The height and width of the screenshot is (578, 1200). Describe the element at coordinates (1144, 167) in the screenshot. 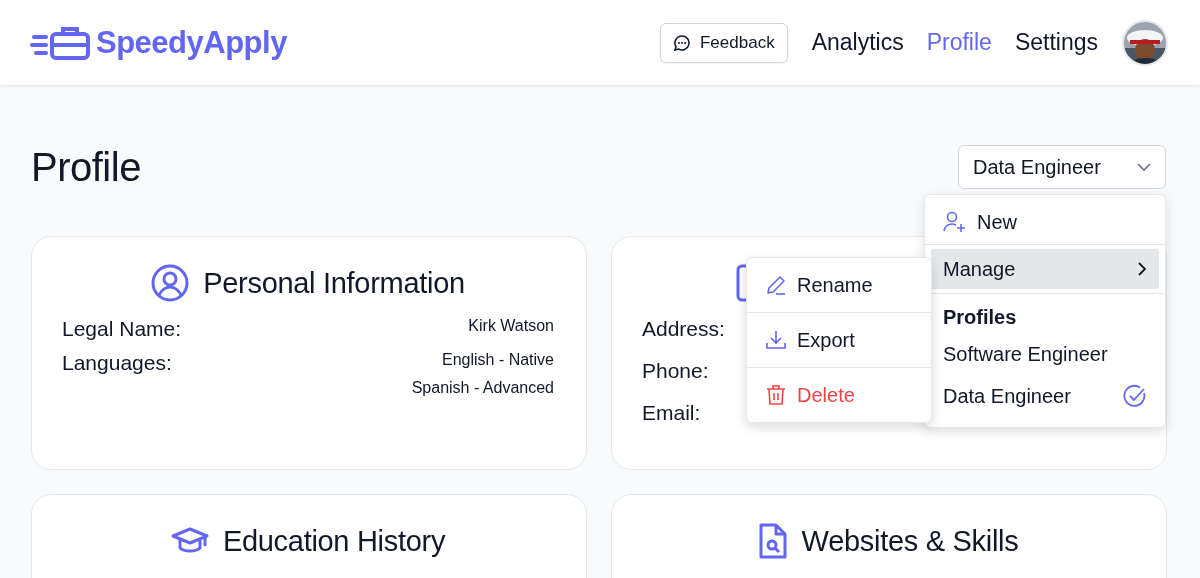

I see `chevron-down-icon` at that location.